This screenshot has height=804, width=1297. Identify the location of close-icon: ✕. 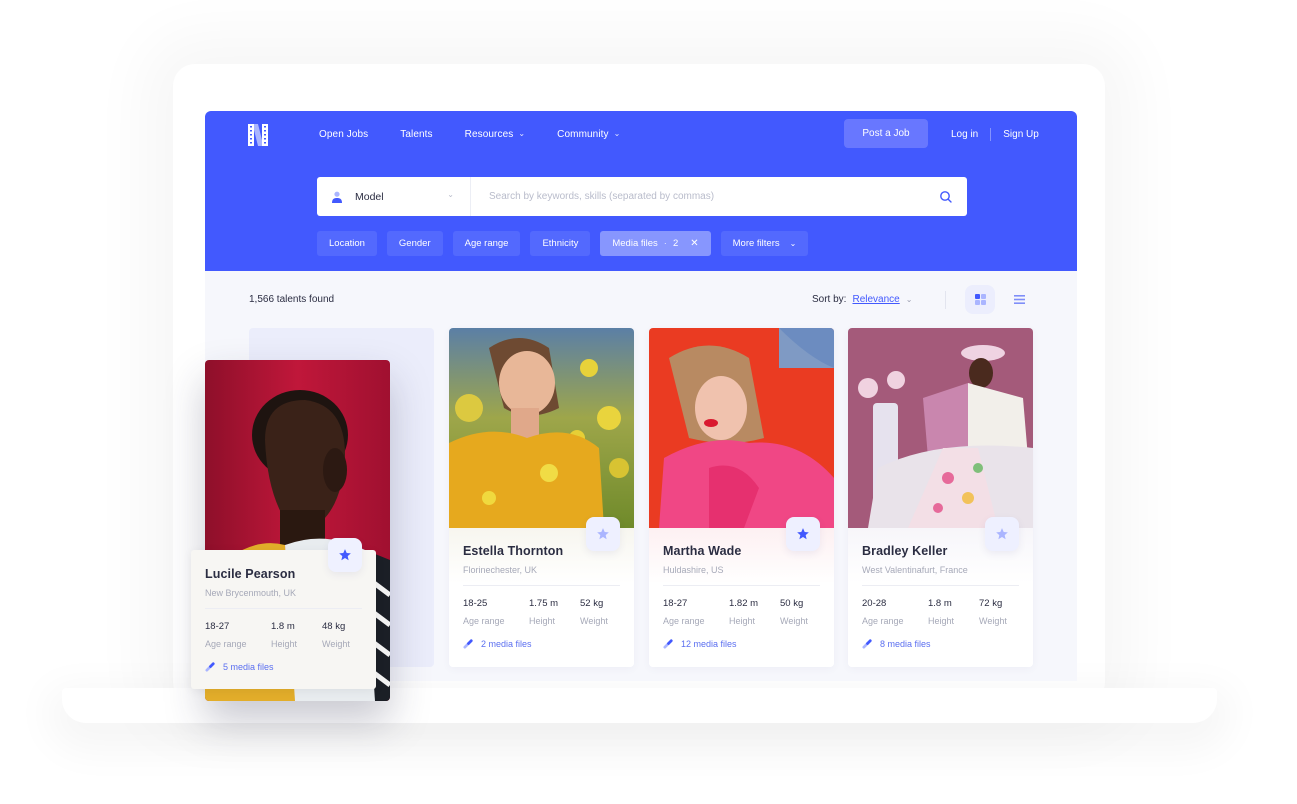
(694, 243).